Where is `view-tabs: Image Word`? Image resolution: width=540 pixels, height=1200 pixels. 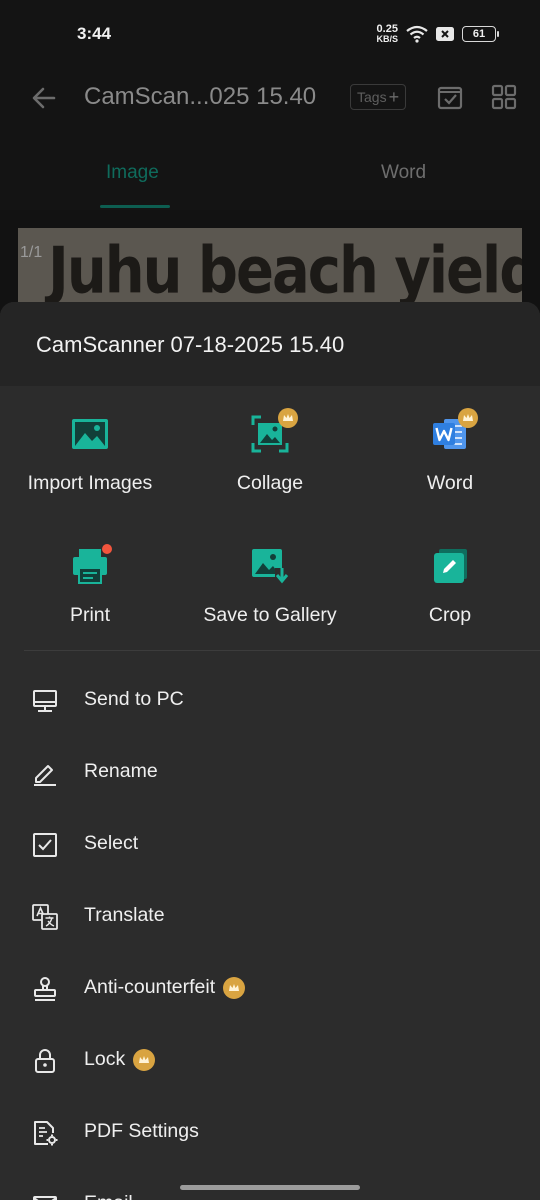
view-tabs: Image Word is located at coordinates (270, 170).